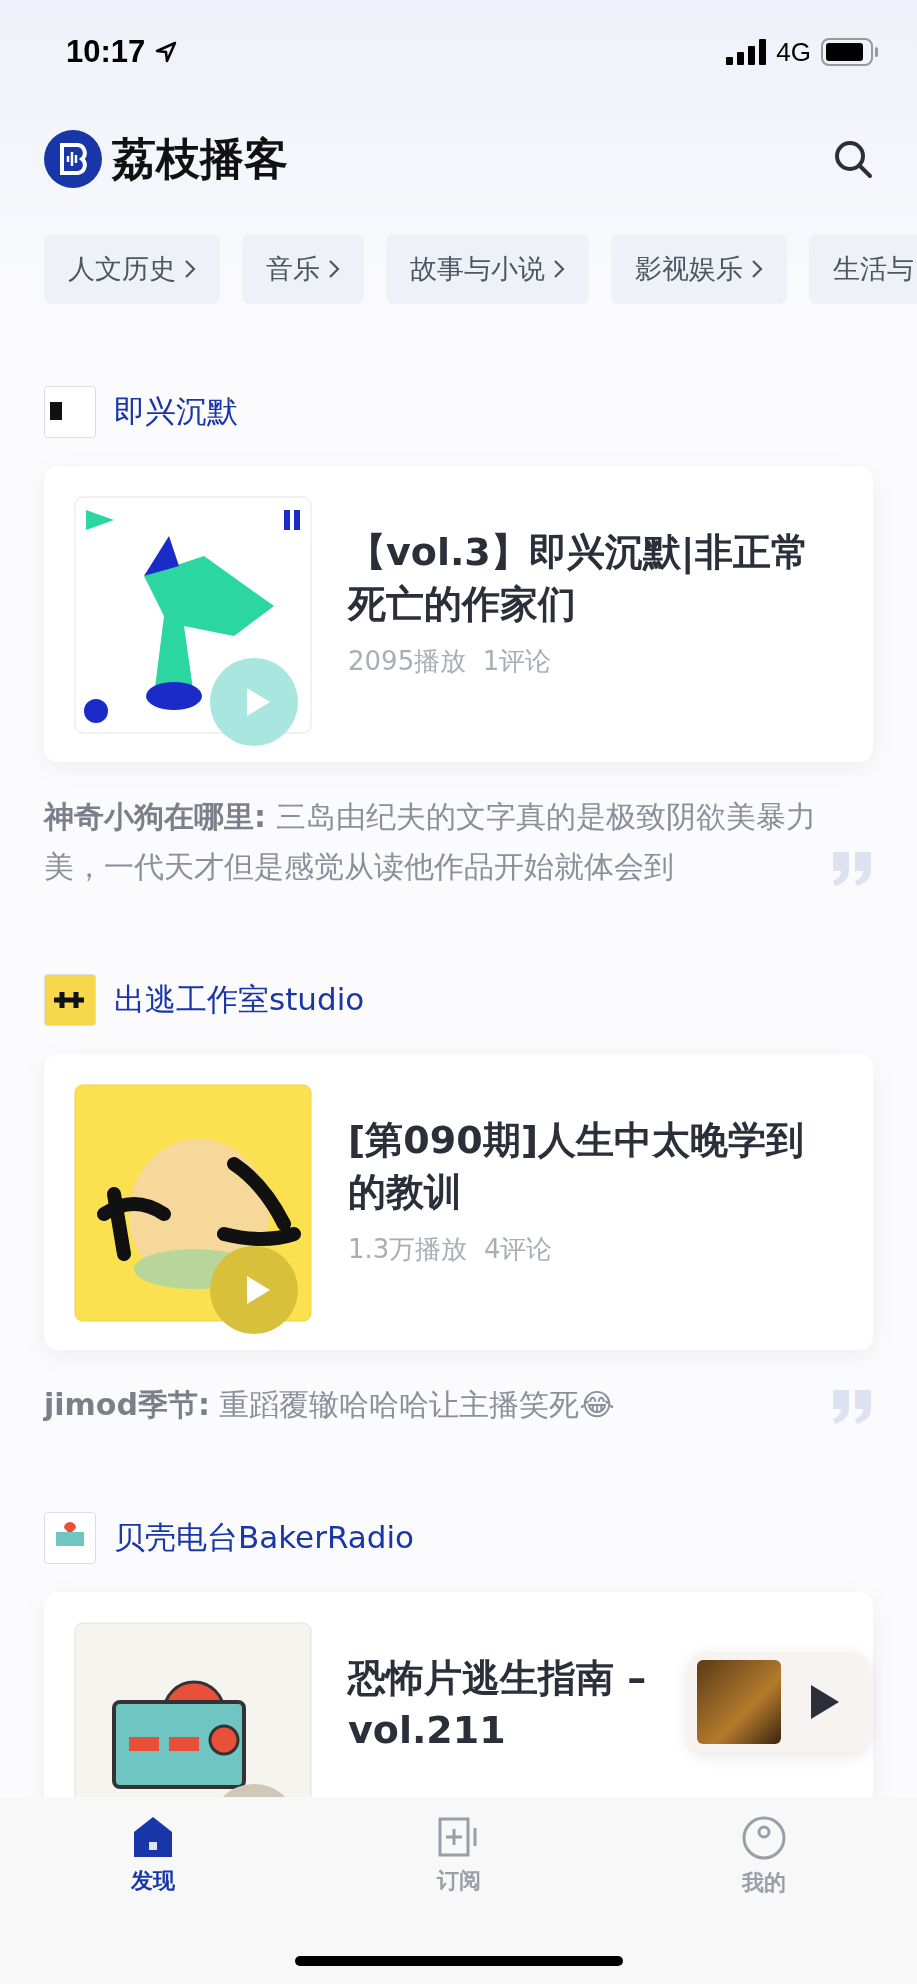 The image size is (917, 1984). I want to click on search-icon, so click(853, 159).